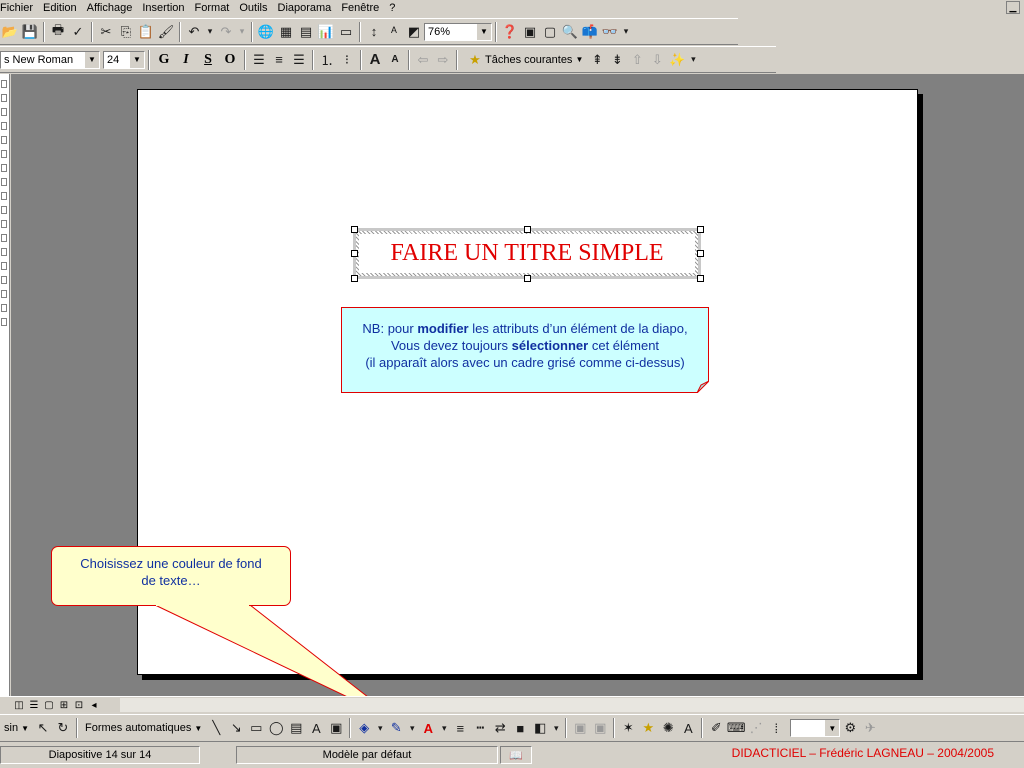 Image resolution: width=1024 pixels, height=768 pixels. What do you see at coordinates (458, 31) in the screenshot?
I see `zoom-select: 76% ▼` at bounding box center [458, 31].